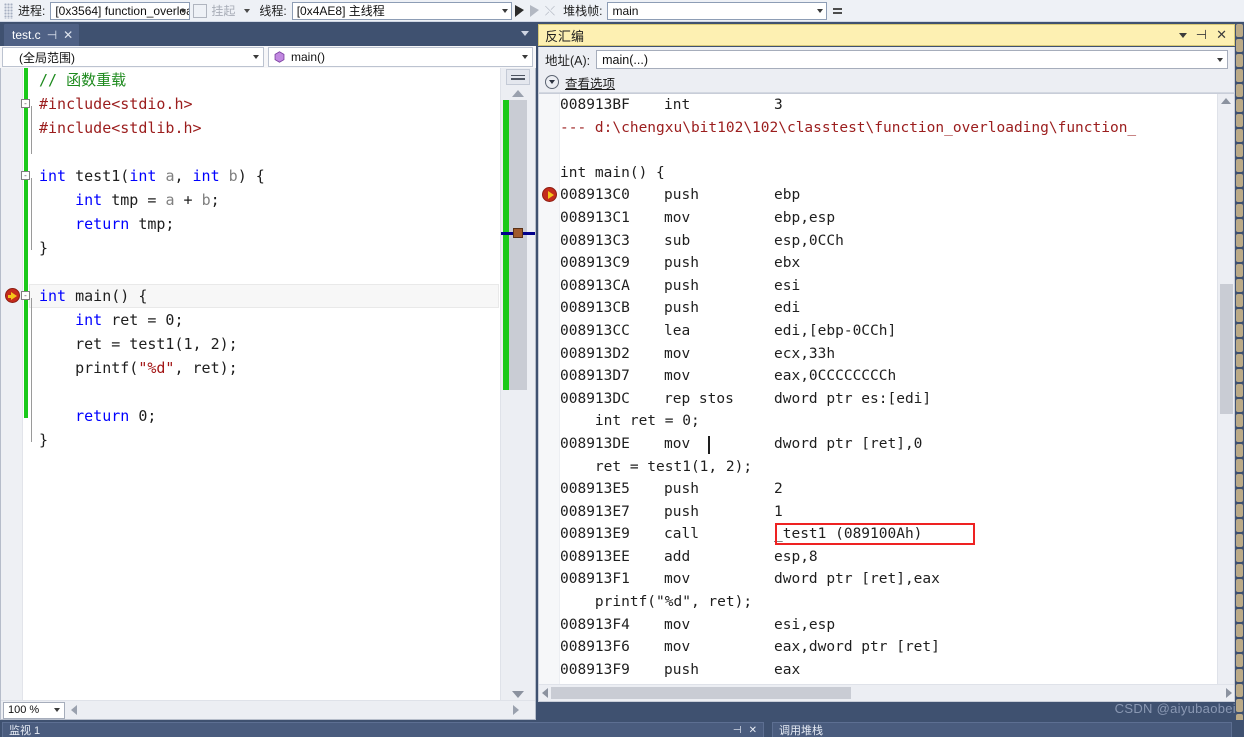 This screenshot has height=737, width=1244. Describe the element at coordinates (383, 729) in the screenshot. I see `watch-panel-titlebar: 监视 1 ⊣ ✕` at that location.